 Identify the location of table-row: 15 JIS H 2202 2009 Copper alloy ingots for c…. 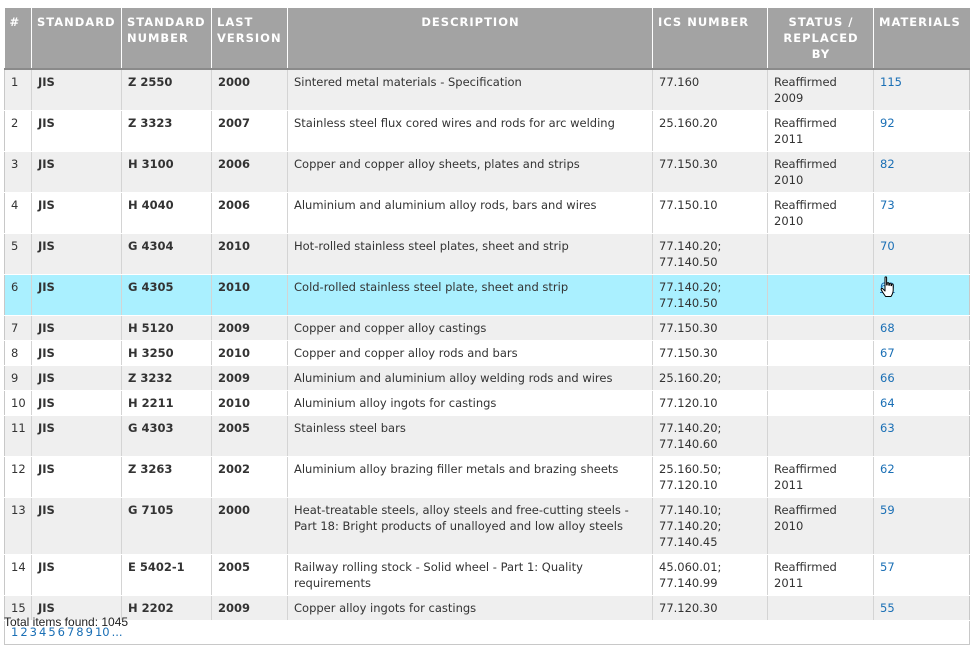
(487, 608).